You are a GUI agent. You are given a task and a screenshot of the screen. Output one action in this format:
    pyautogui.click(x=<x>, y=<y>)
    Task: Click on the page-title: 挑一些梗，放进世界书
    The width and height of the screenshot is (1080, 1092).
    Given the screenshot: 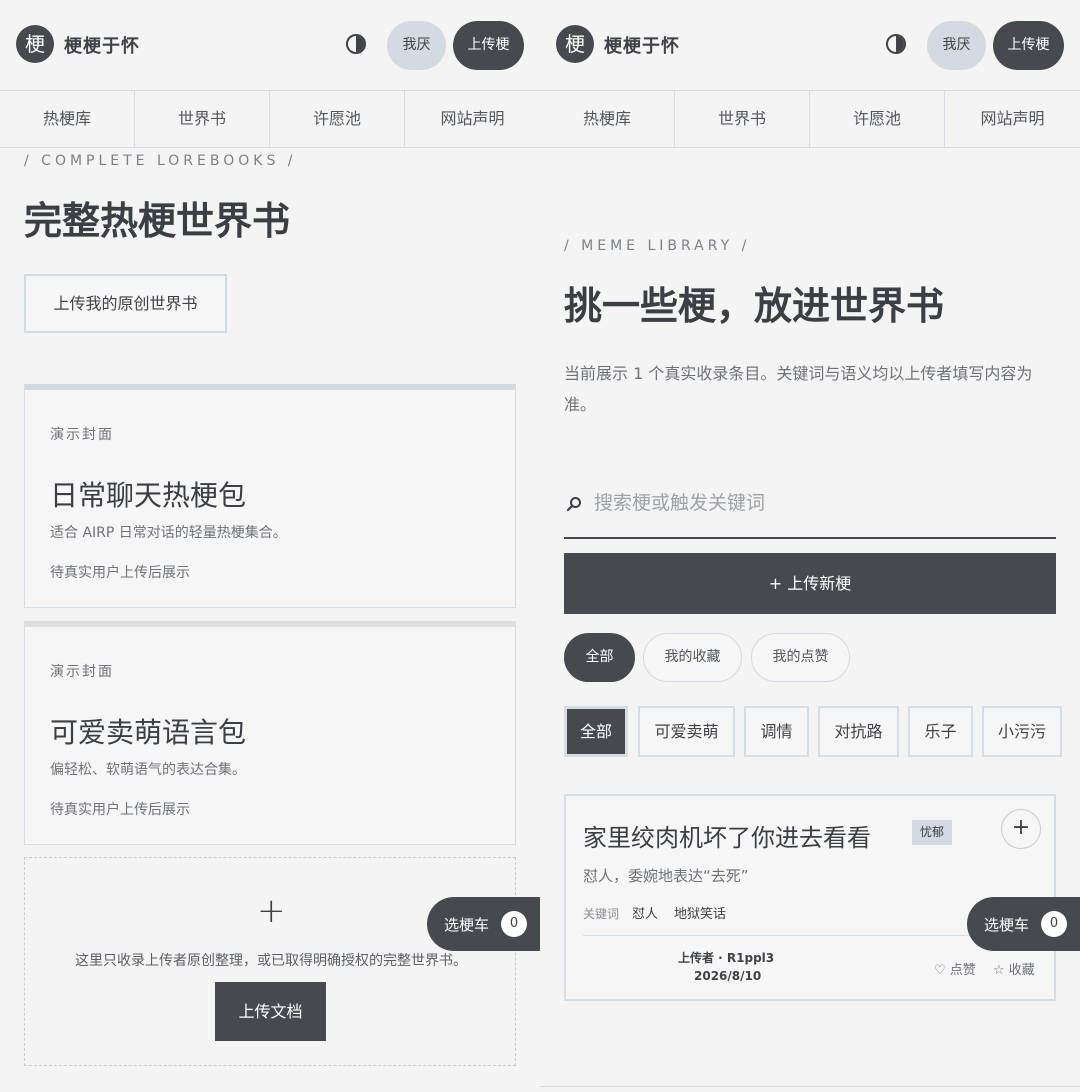 What is the action you would take?
    pyautogui.click(x=754, y=306)
    